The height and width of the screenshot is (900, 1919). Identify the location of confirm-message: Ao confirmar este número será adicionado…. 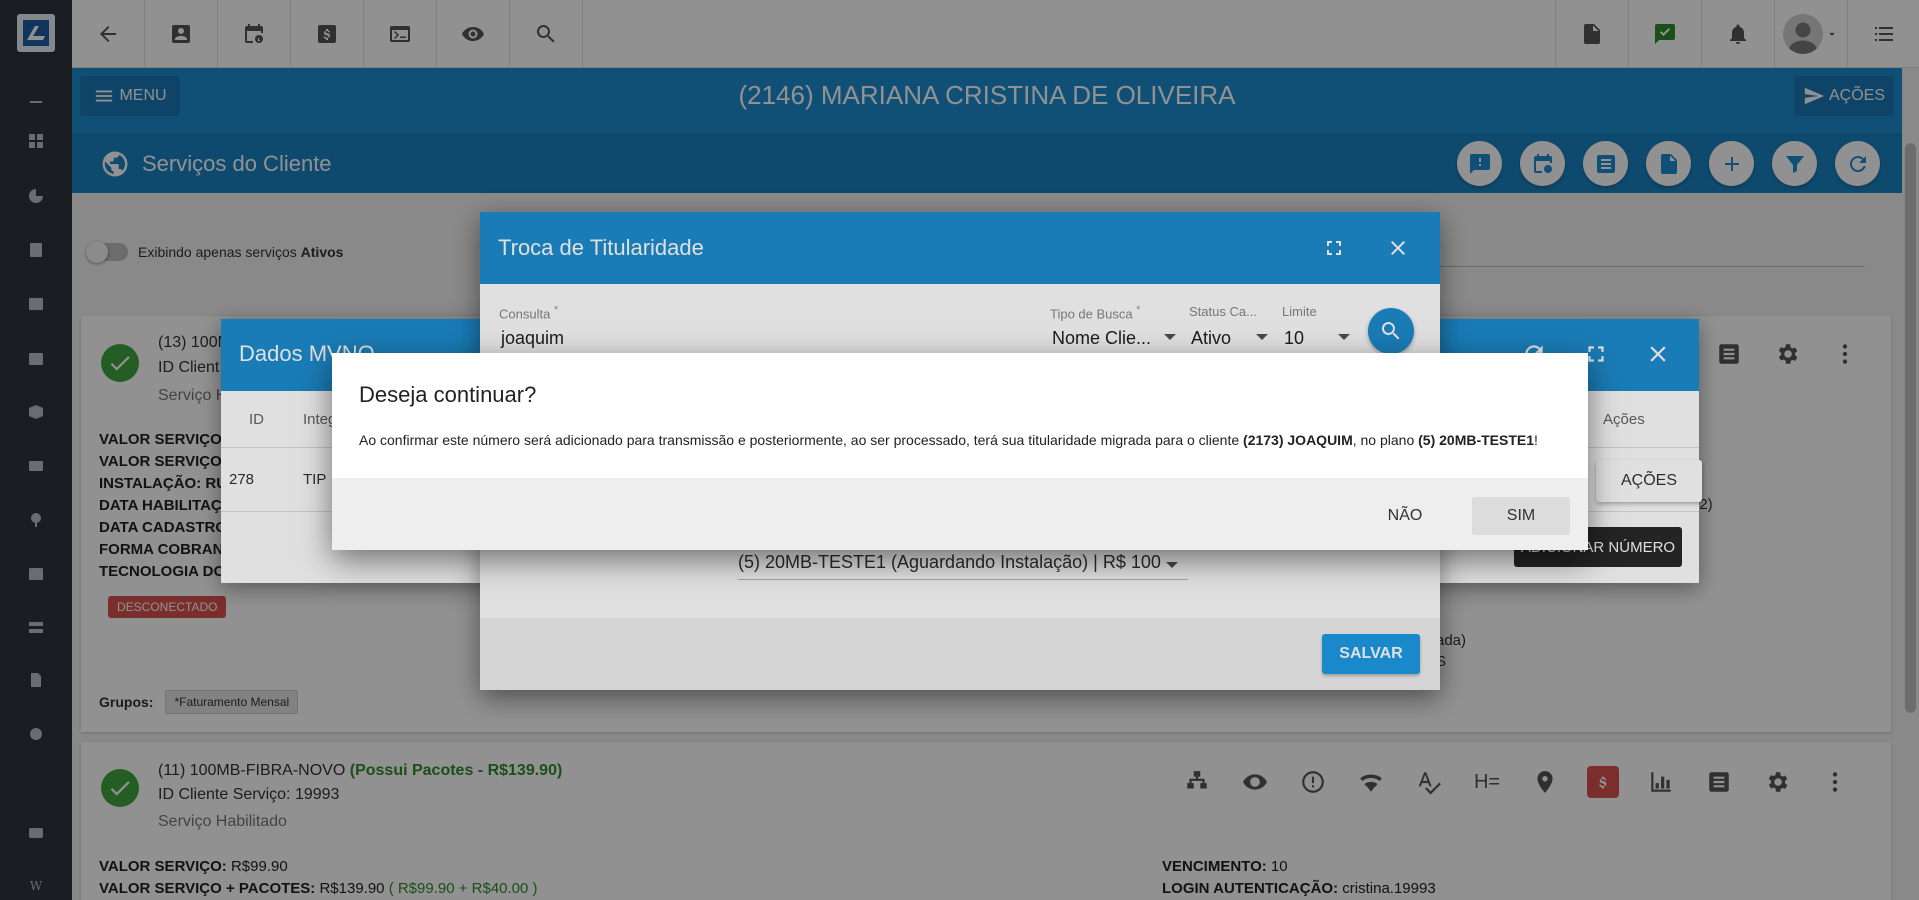
(948, 440).